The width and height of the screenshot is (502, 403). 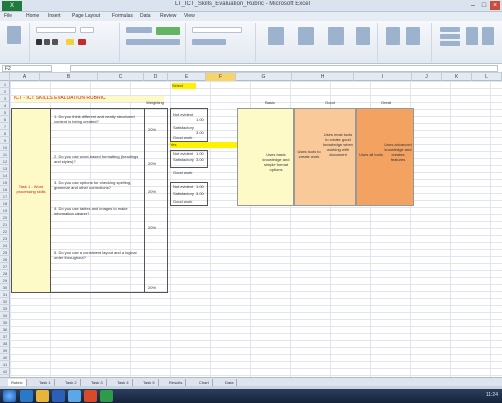 What do you see at coordinates (5, 147) in the screenshot?
I see `row-header: 10` at bounding box center [5, 147].